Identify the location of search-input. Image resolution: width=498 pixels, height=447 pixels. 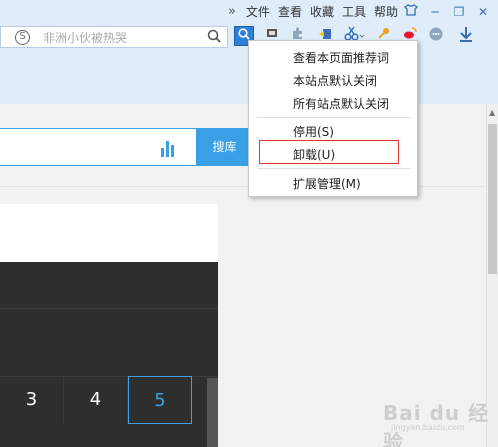
(118, 37).